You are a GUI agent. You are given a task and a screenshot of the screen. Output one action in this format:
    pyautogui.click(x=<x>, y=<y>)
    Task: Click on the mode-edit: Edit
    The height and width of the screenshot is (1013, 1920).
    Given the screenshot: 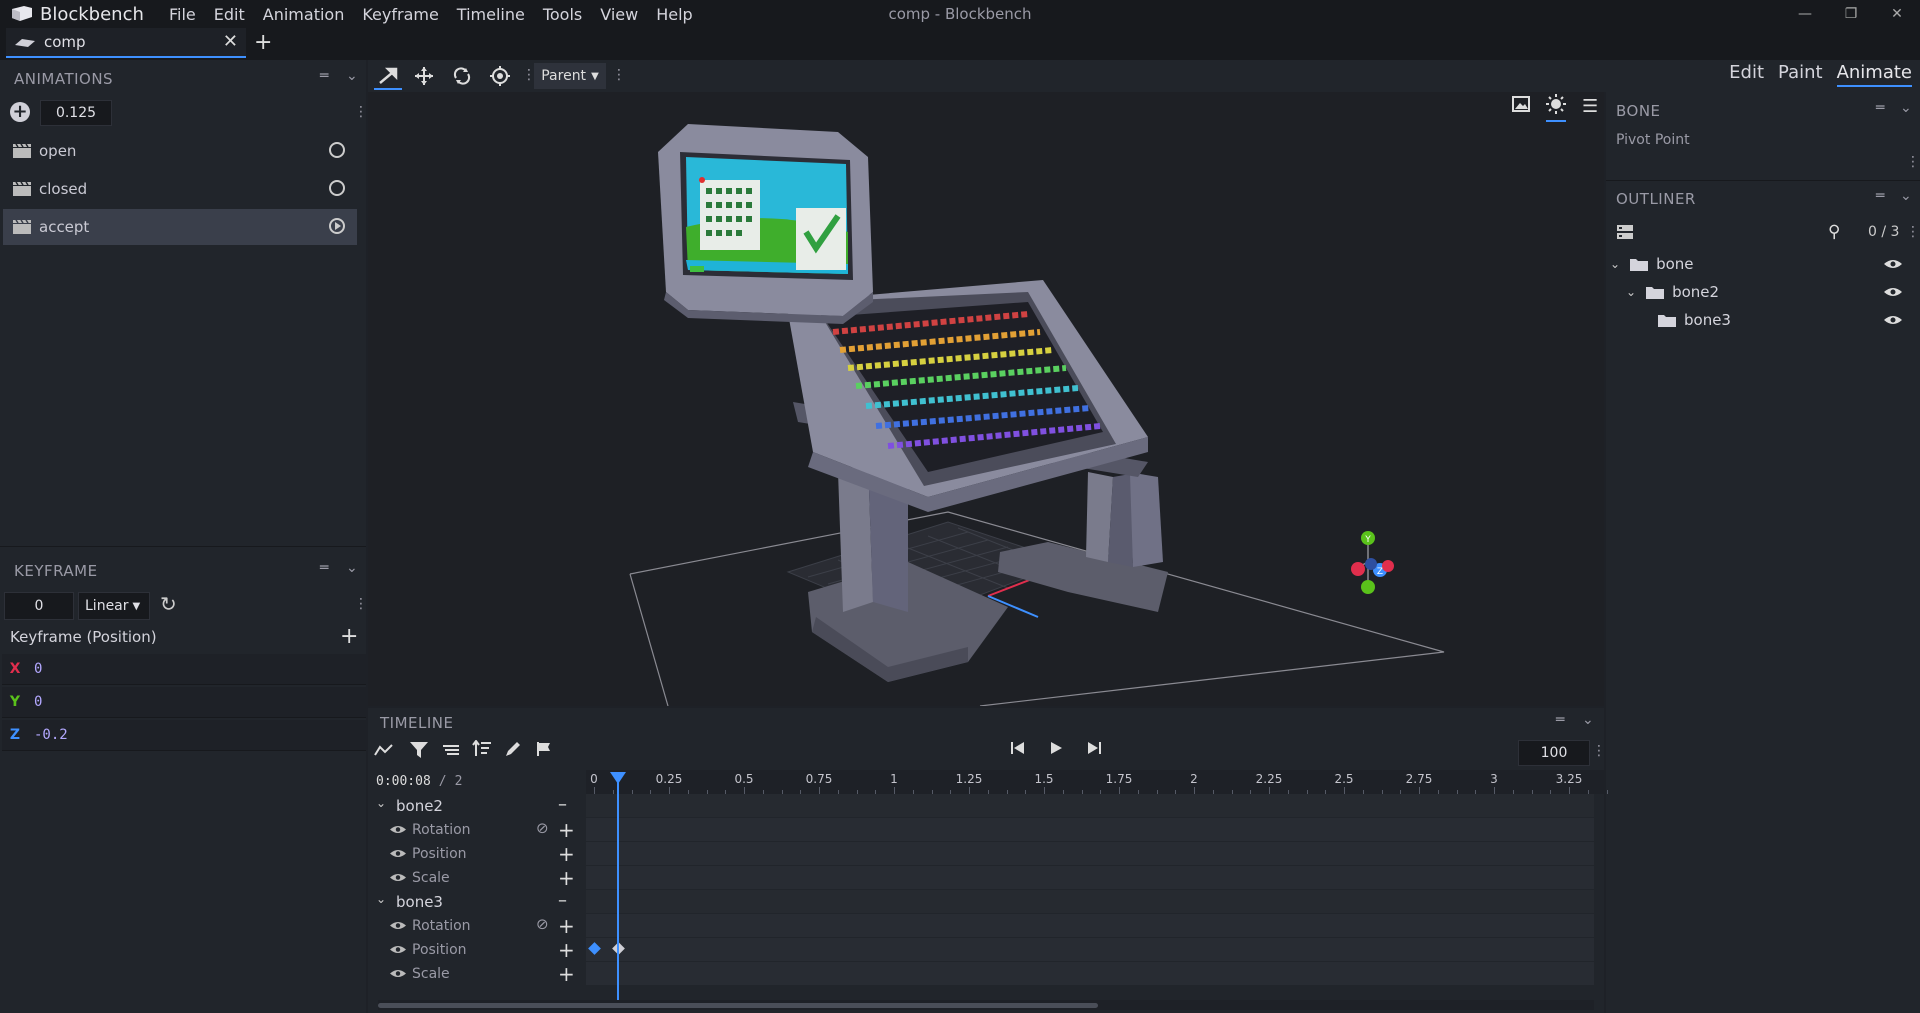 What is the action you would take?
    pyautogui.click(x=1746, y=74)
    